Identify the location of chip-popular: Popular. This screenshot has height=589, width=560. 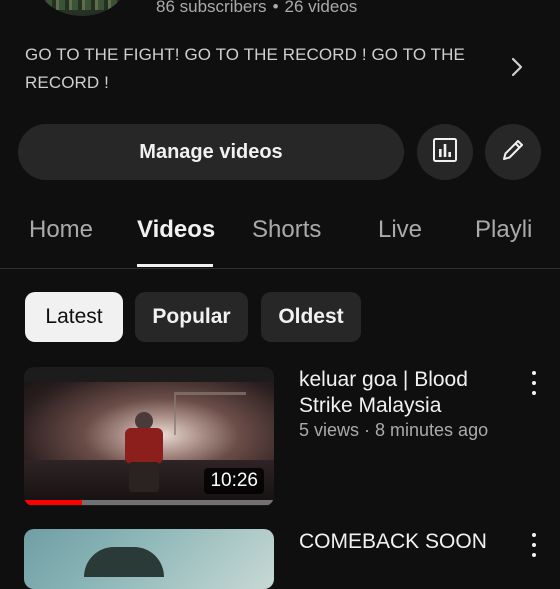
(191, 317).